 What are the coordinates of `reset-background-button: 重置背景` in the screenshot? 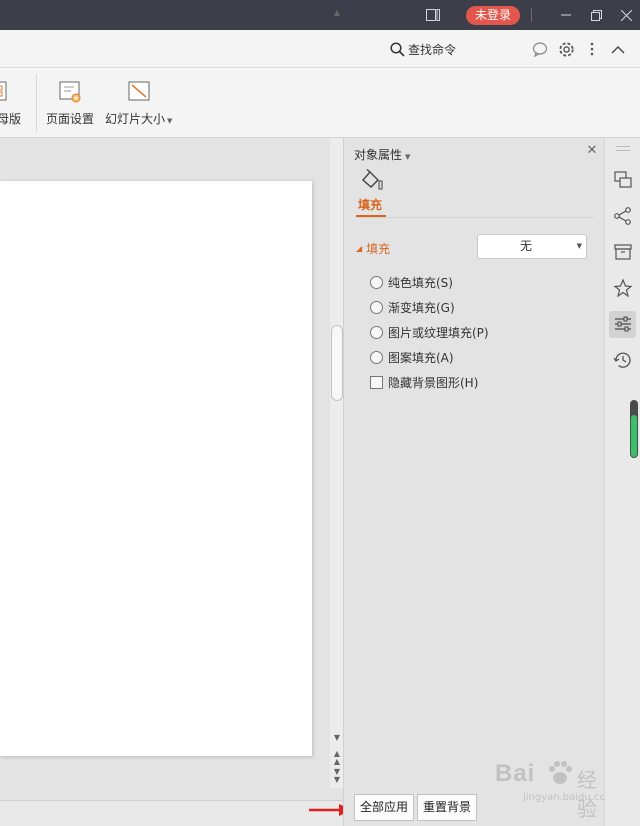 It's located at (447, 807).